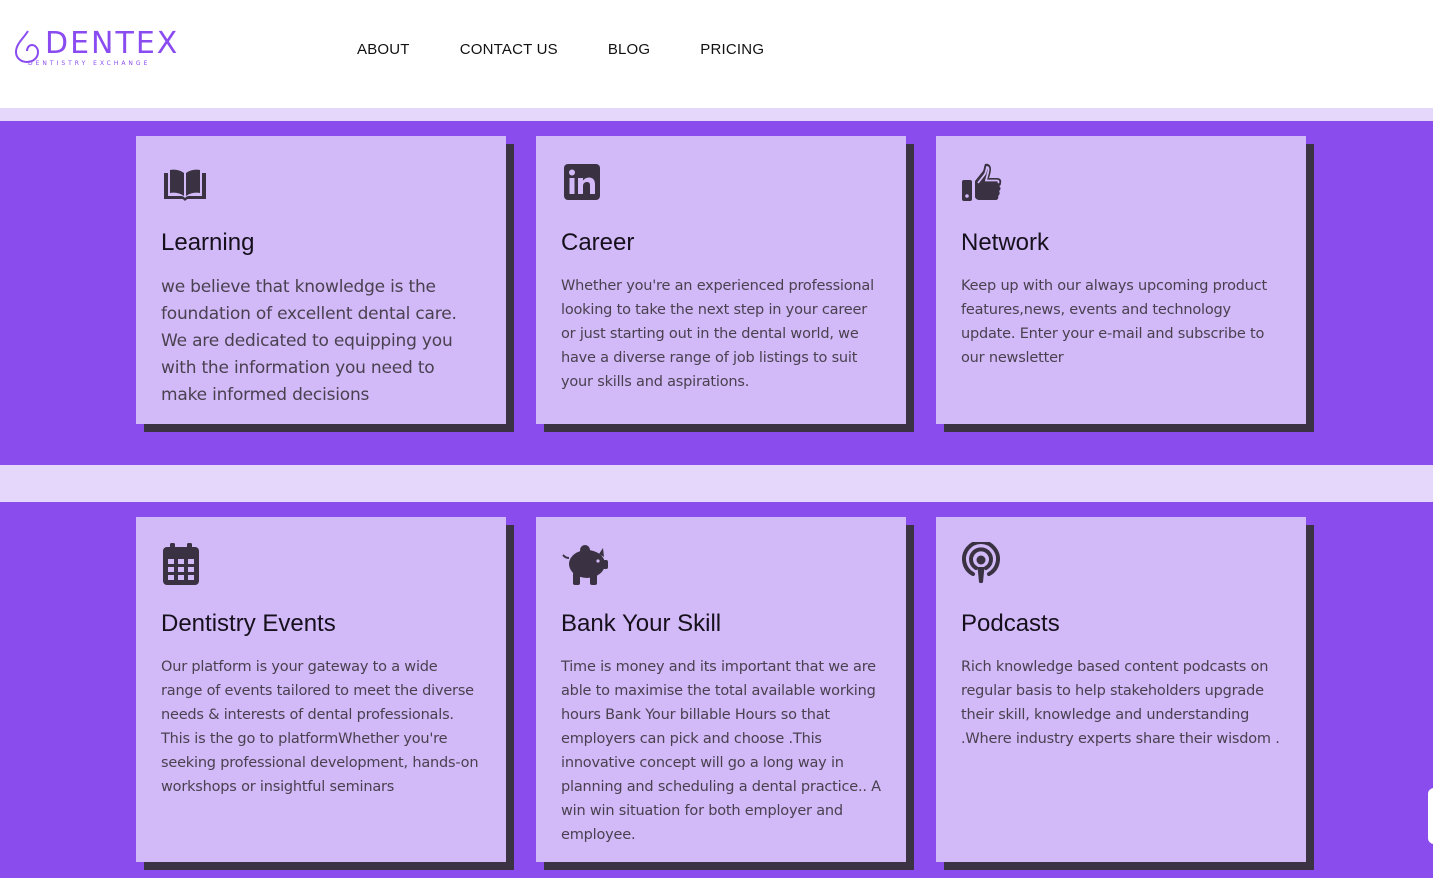 Image resolution: width=1433 pixels, height=878 pixels. What do you see at coordinates (112, 43) in the screenshot?
I see `logo-wordmark: DENTEX` at bounding box center [112, 43].